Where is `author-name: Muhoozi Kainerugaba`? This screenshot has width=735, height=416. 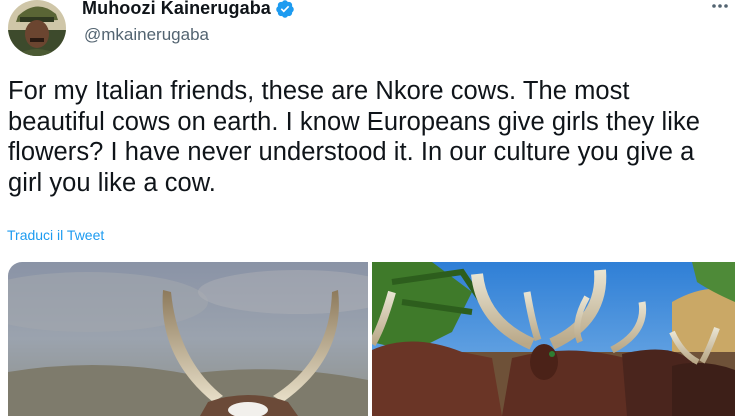 author-name: Muhoozi Kainerugaba is located at coordinates (176, 9).